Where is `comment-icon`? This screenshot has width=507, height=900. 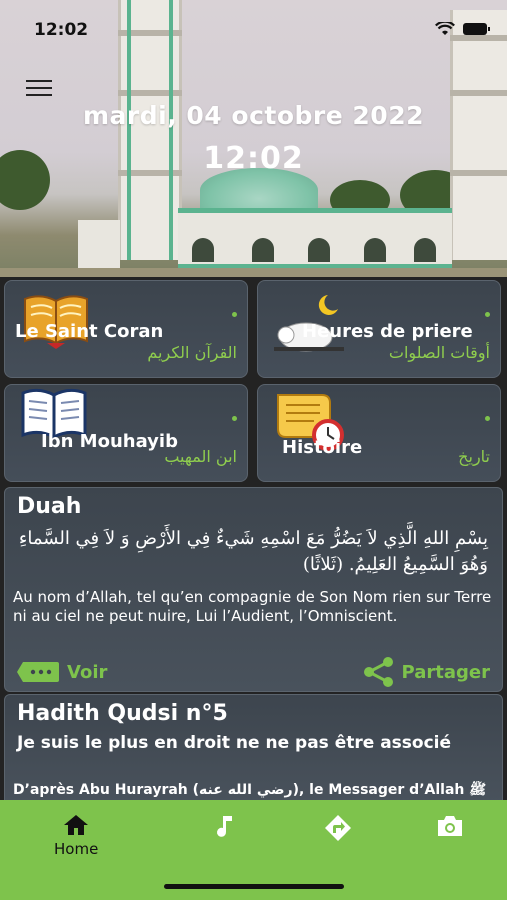 comment-icon is located at coordinates (38, 672).